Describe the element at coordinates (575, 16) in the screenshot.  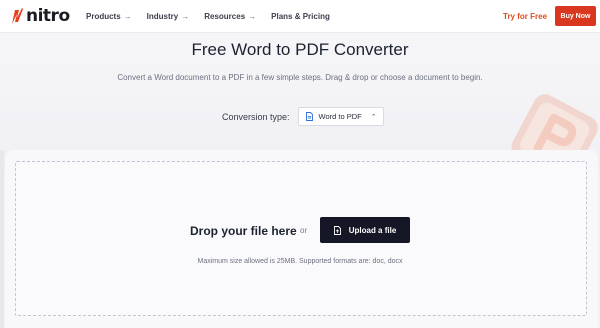
I see `buy-now-button: Buy Now` at that location.